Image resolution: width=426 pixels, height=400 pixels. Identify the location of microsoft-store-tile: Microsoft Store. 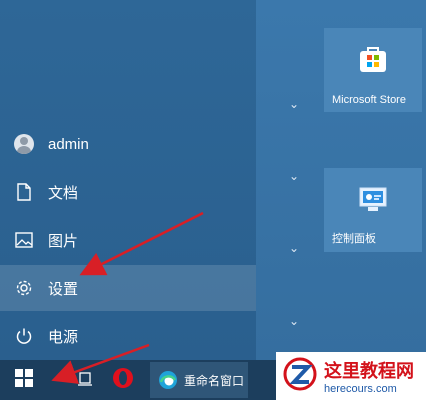
(373, 70).